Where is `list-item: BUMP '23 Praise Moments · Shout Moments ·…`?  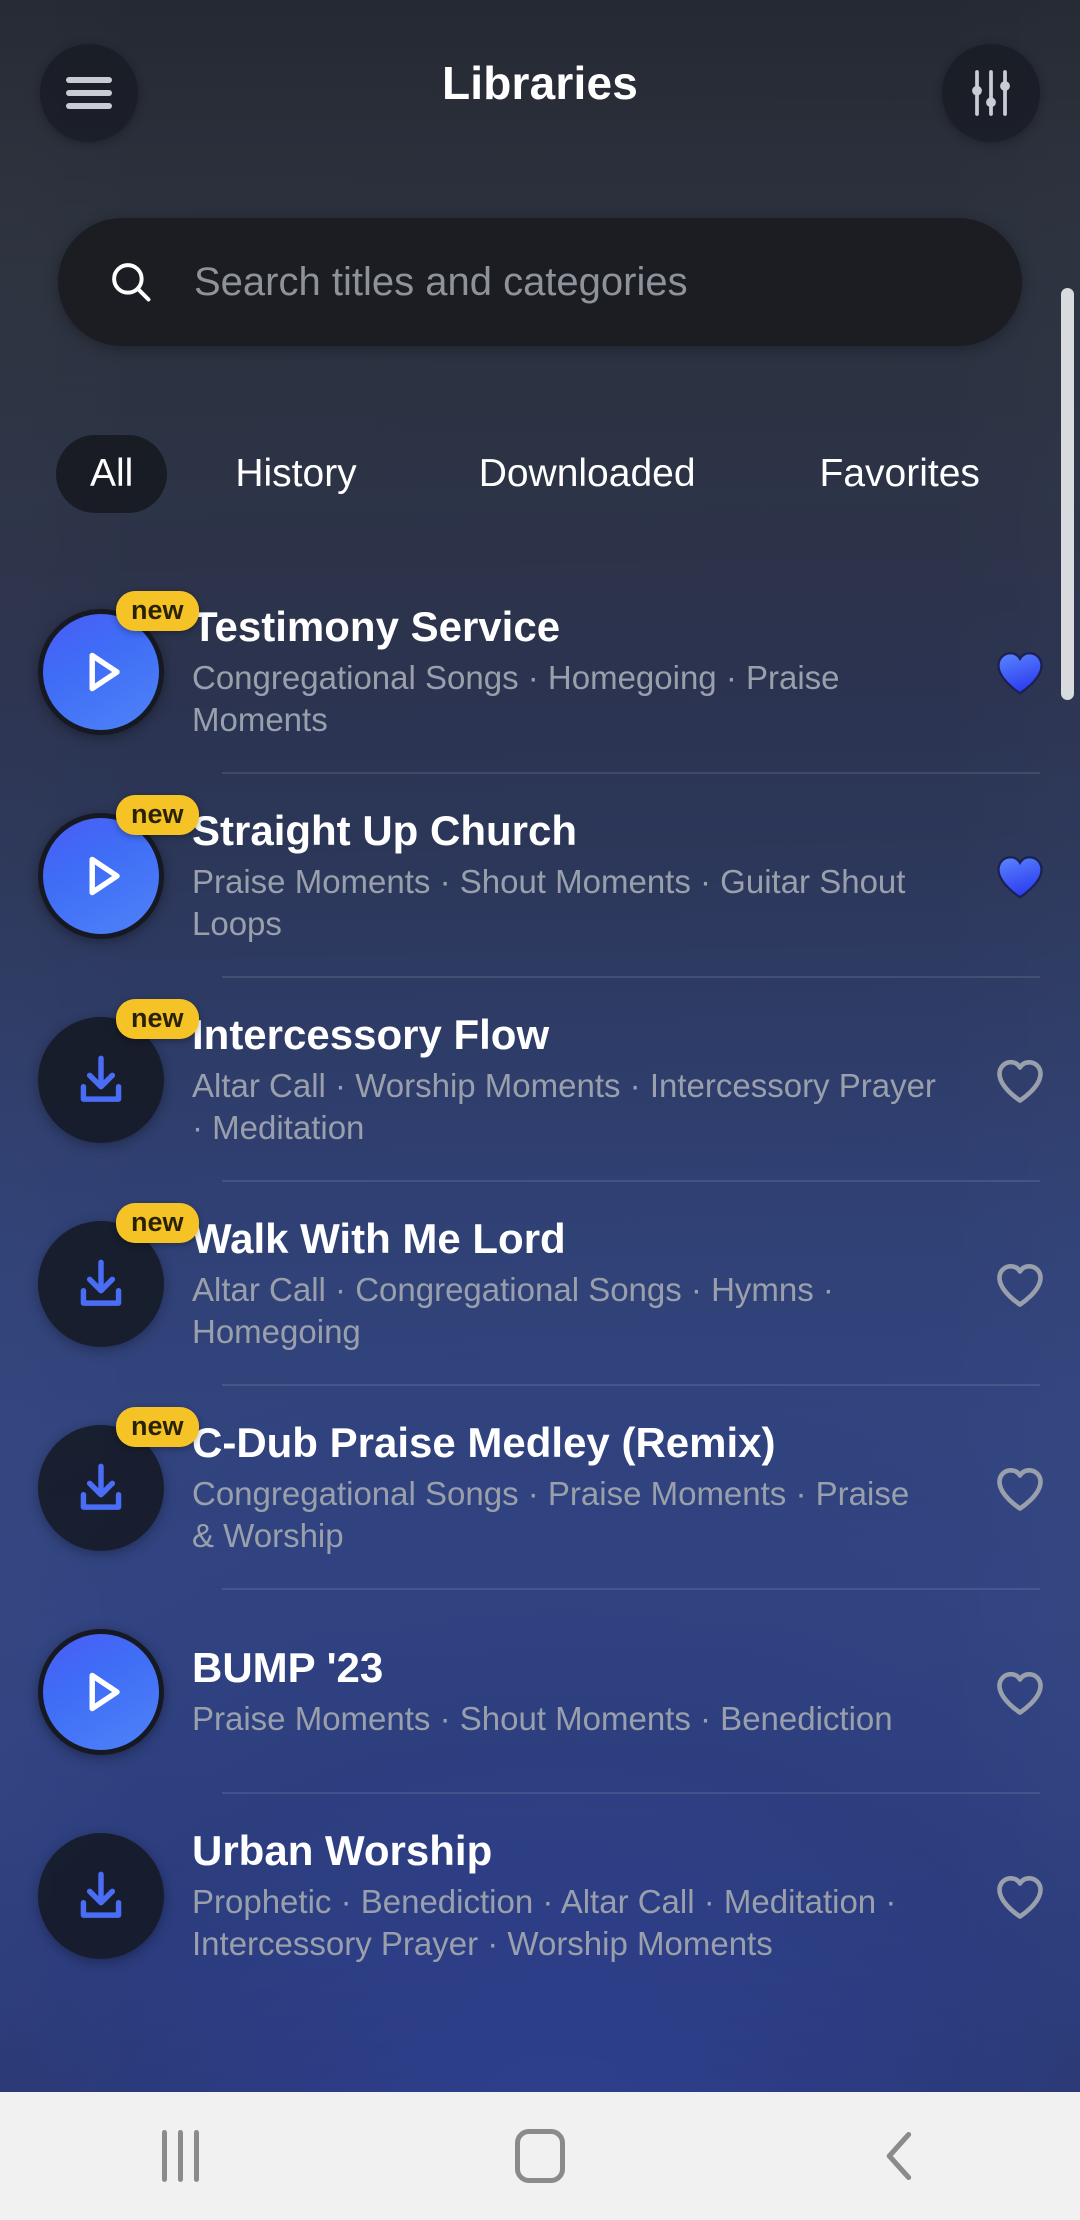
list-item: BUMP '23 Praise Moments · Shout Moments ·… is located at coordinates (540, 1692).